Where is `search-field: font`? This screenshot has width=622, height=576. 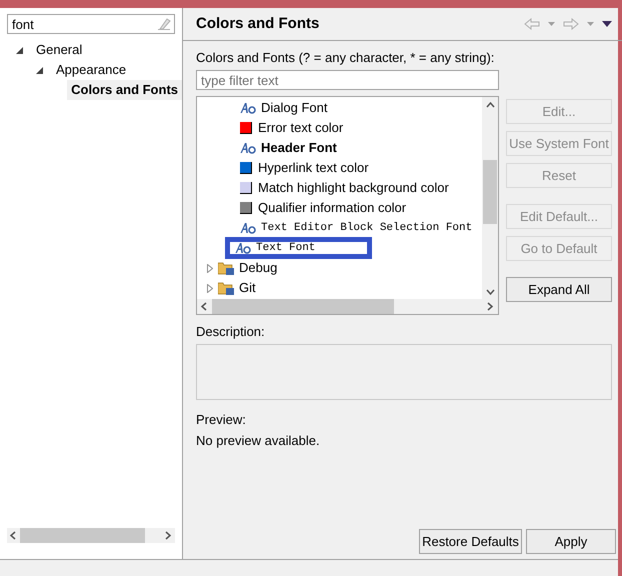
search-field: font is located at coordinates (91, 24).